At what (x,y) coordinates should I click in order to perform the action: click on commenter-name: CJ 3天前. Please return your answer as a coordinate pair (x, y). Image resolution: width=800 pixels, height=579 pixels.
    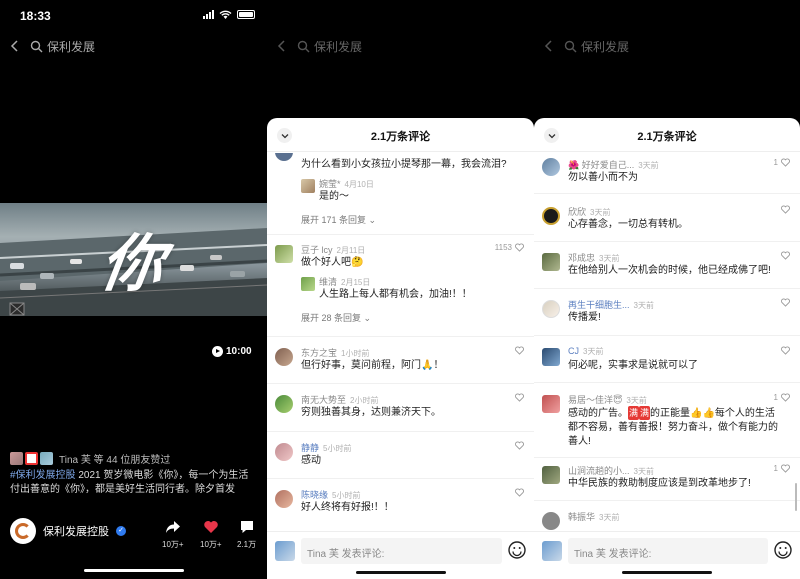
    Looking at the image, I should click on (585, 351).